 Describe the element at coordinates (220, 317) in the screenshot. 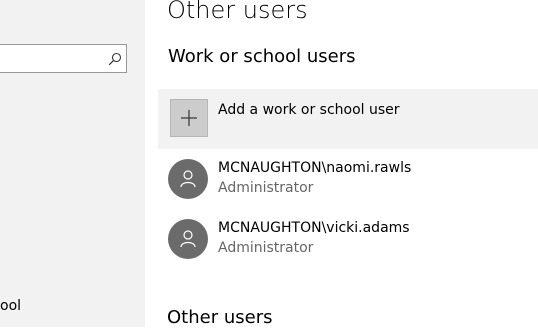

I see `section-title-other: Other users` at that location.